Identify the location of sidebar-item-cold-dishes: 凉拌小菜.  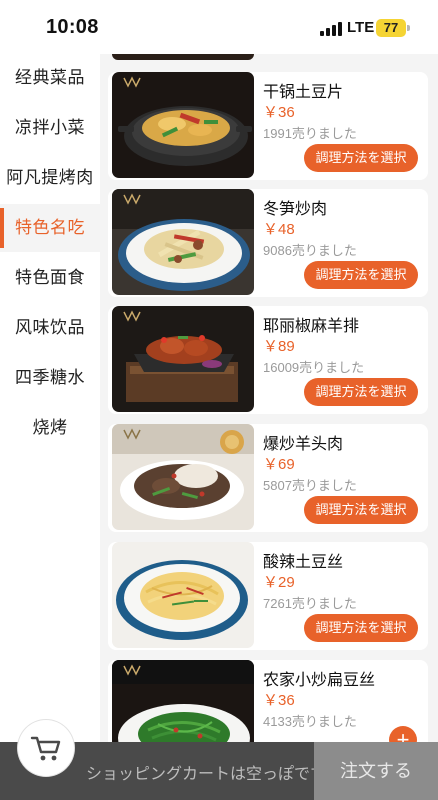
(50, 128).